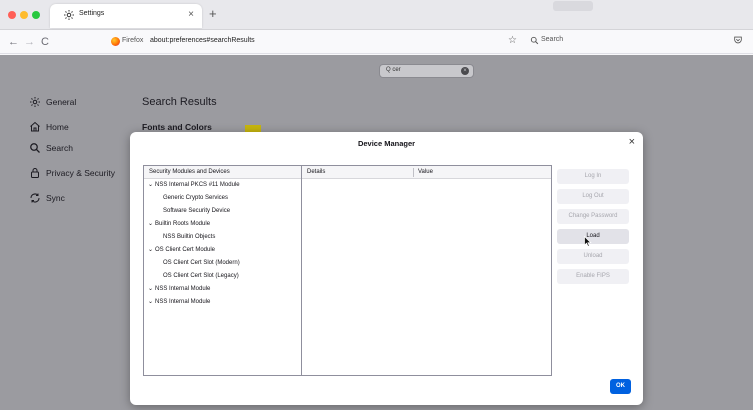  What do you see at coordinates (316, 172) in the screenshot?
I see `details-column-header: Details` at bounding box center [316, 172].